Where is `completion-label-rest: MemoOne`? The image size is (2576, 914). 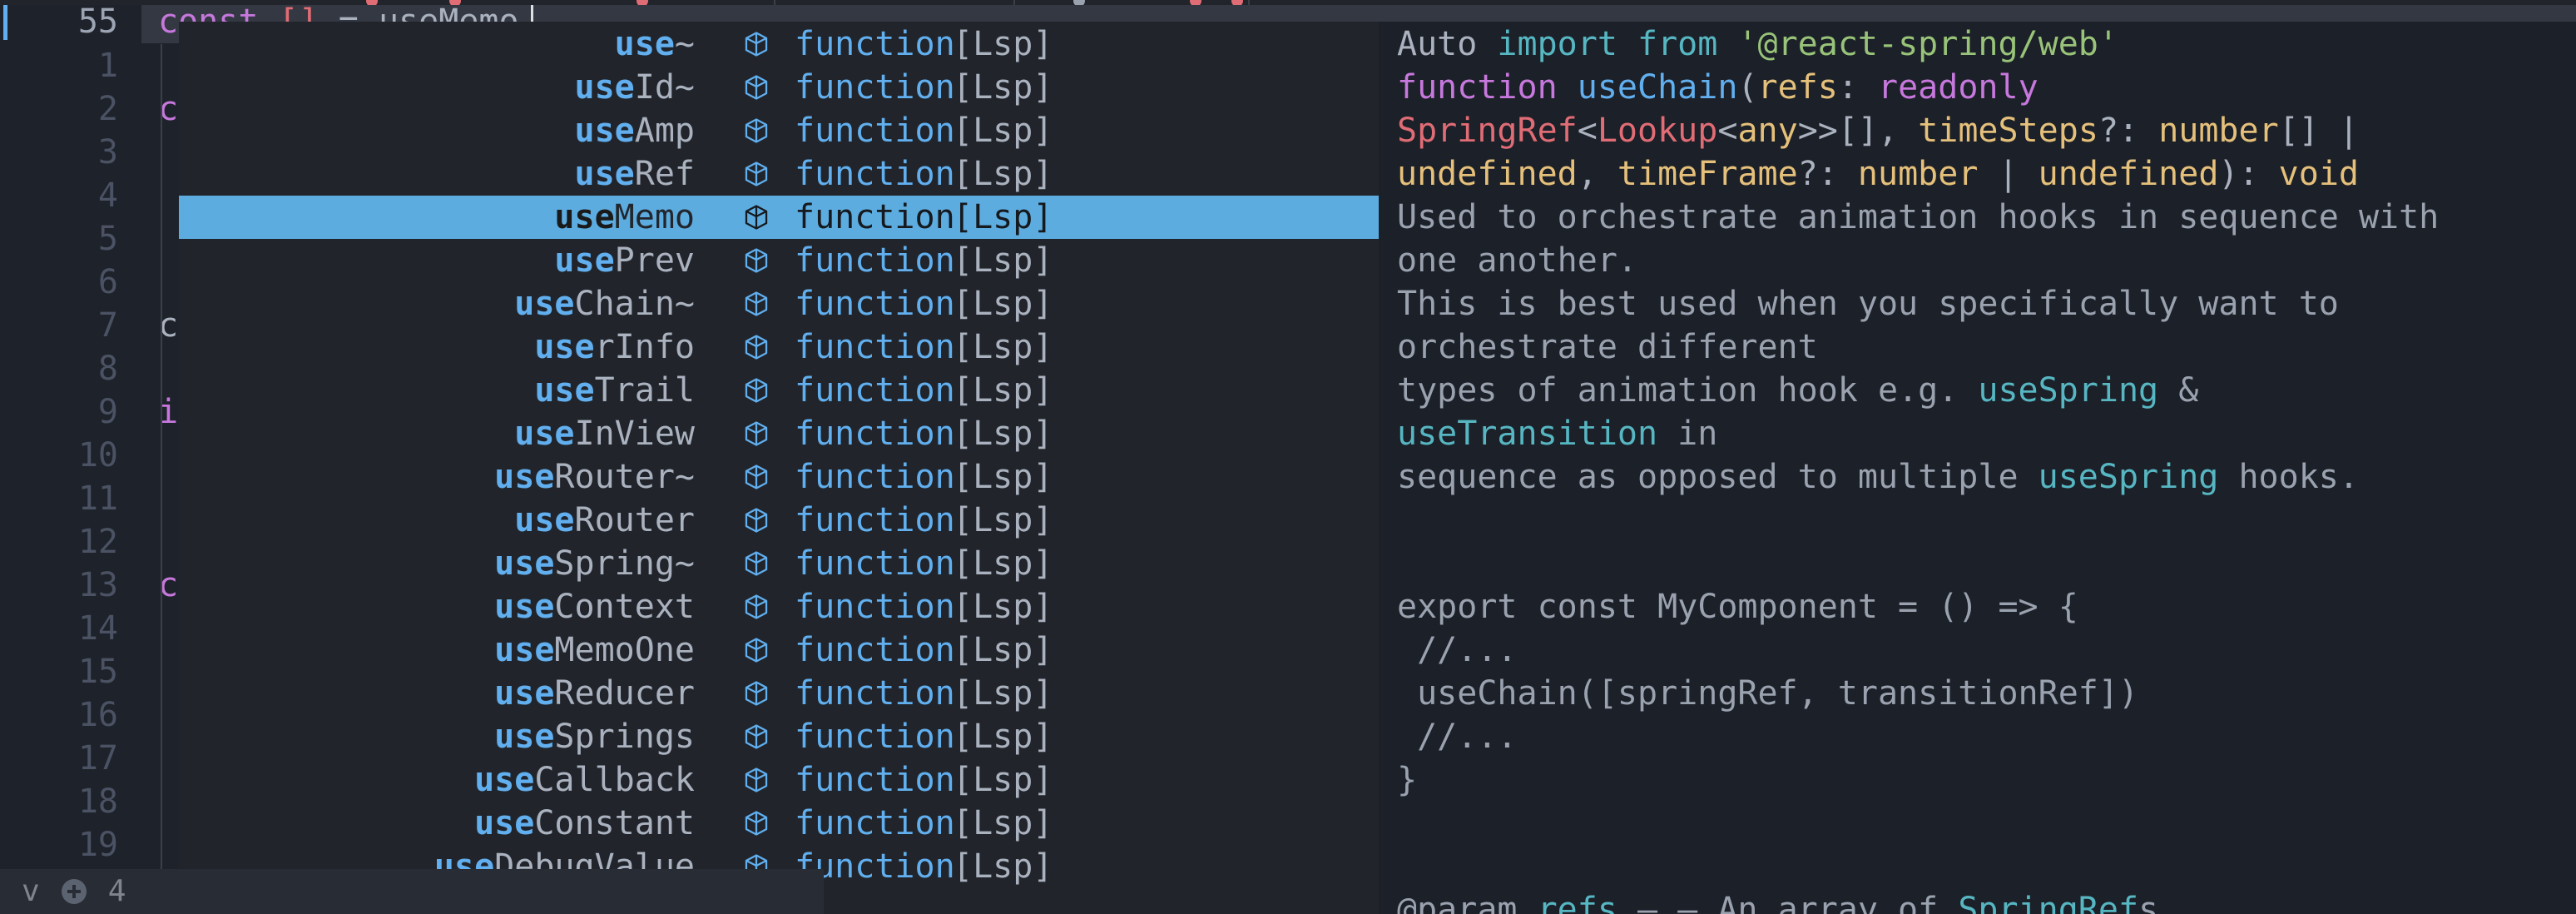
completion-label-rest: MemoOne is located at coordinates (625, 650).